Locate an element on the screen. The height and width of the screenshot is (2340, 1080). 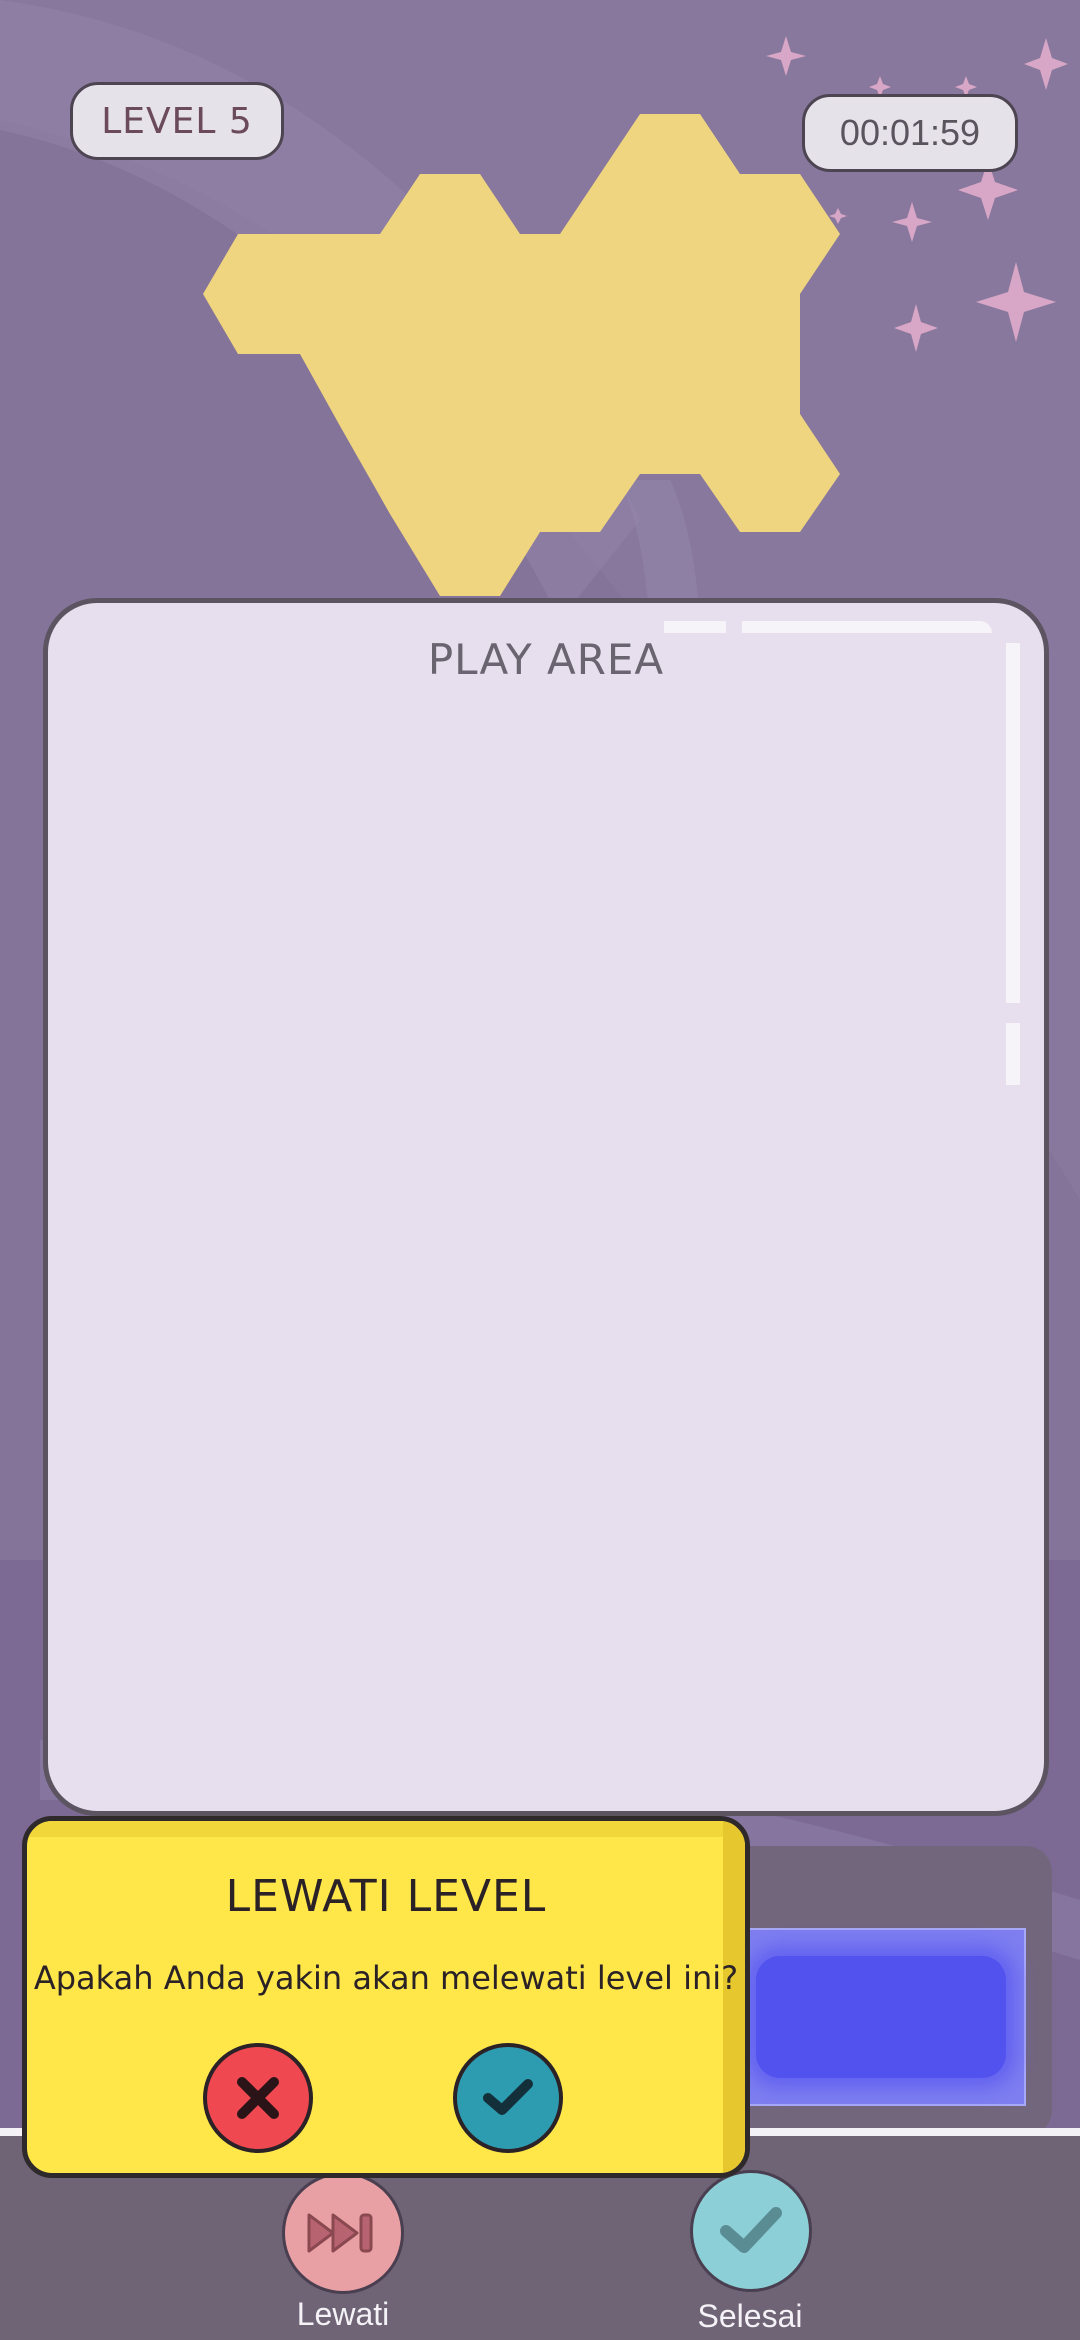
timer-value: 00:01:59 is located at coordinates (910, 132).